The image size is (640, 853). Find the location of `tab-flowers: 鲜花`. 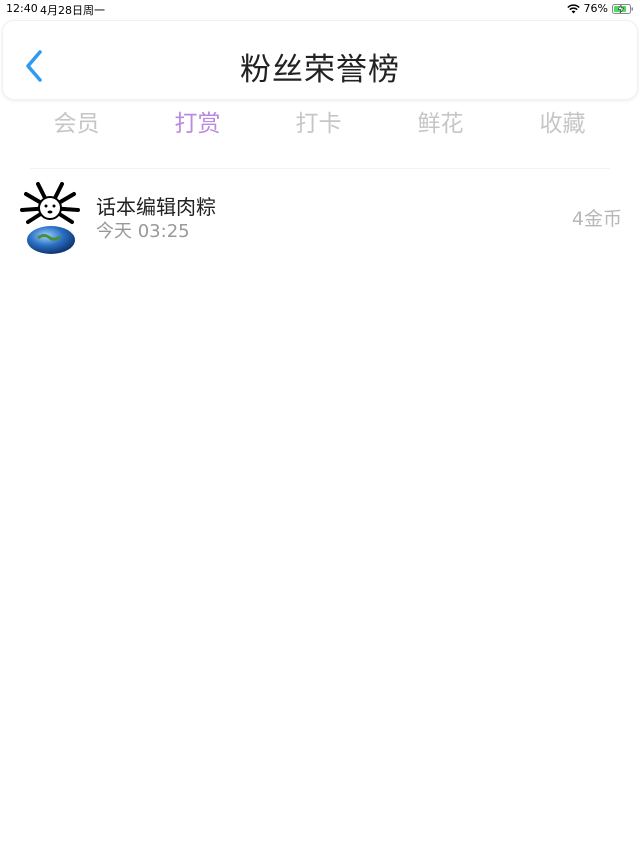

tab-flowers: 鲜花 is located at coordinates (440, 121).